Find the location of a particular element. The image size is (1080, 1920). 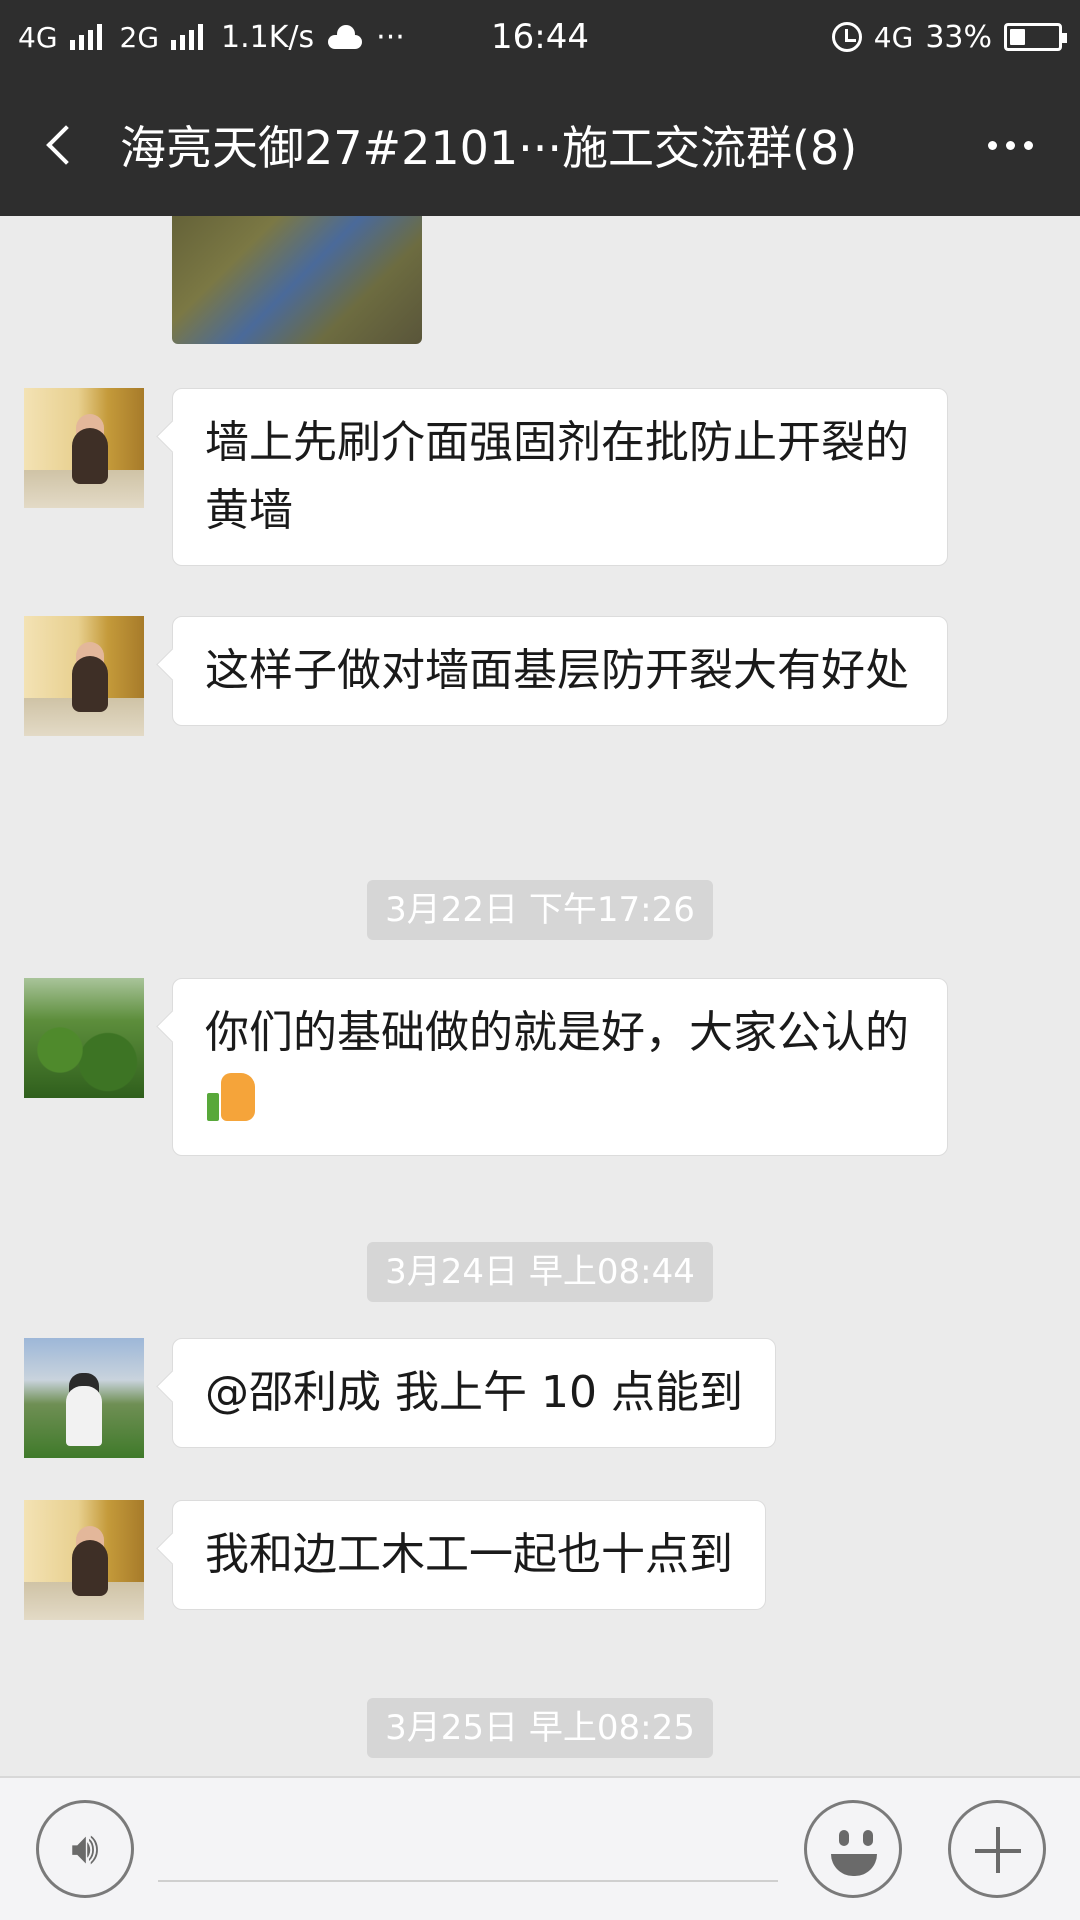

message-bubble: 你们的基础做的就是好，大家公认的 is located at coordinates (560, 1067).